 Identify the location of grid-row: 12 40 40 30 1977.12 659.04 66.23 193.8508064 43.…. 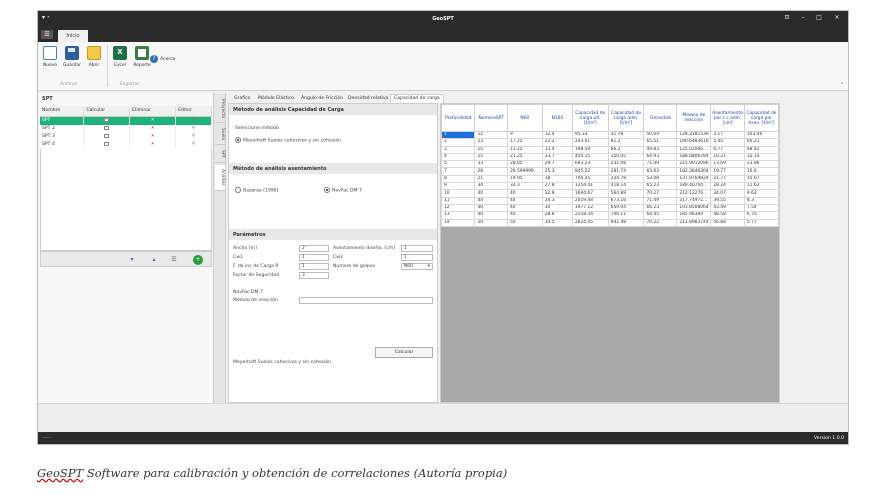
(610, 208).